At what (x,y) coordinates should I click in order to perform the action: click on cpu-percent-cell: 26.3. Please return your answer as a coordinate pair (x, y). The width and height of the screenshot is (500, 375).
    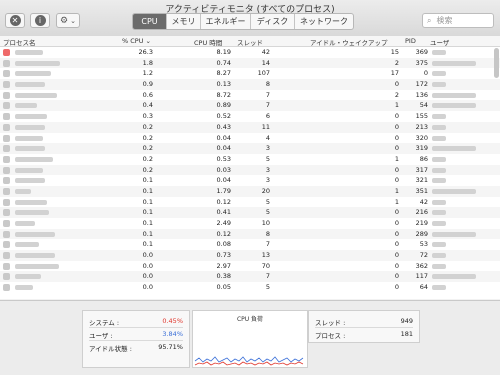
    Looking at the image, I should click on (145, 52).